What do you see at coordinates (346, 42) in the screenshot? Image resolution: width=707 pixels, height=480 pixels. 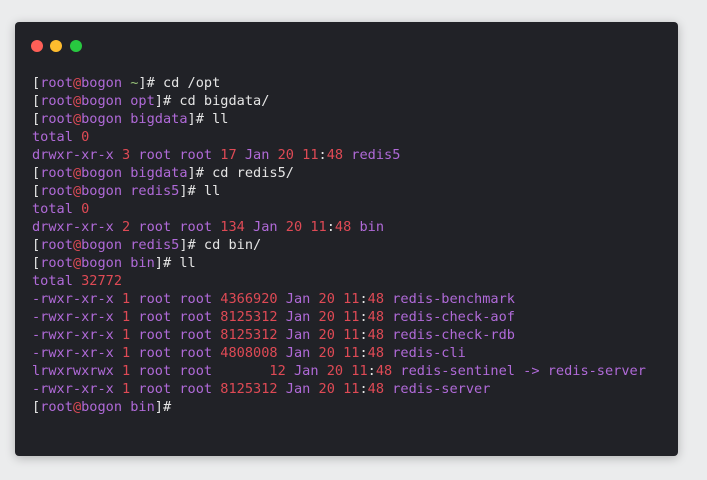 I see `title-bar` at bounding box center [346, 42].